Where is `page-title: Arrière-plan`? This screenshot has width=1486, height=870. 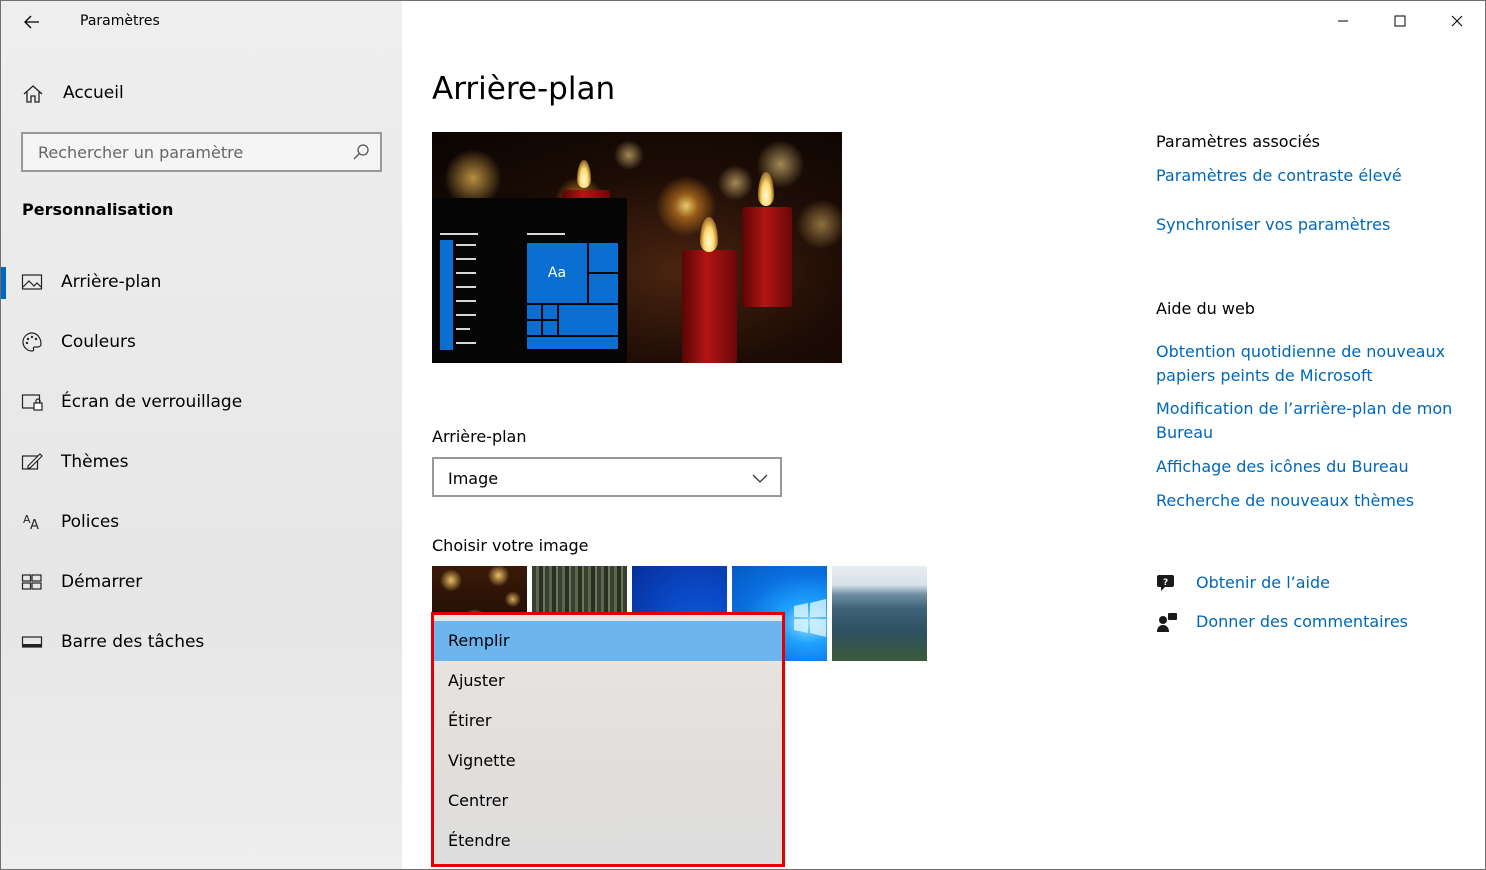 page-title: Arrière-plan is located at coordinates (524, 89).